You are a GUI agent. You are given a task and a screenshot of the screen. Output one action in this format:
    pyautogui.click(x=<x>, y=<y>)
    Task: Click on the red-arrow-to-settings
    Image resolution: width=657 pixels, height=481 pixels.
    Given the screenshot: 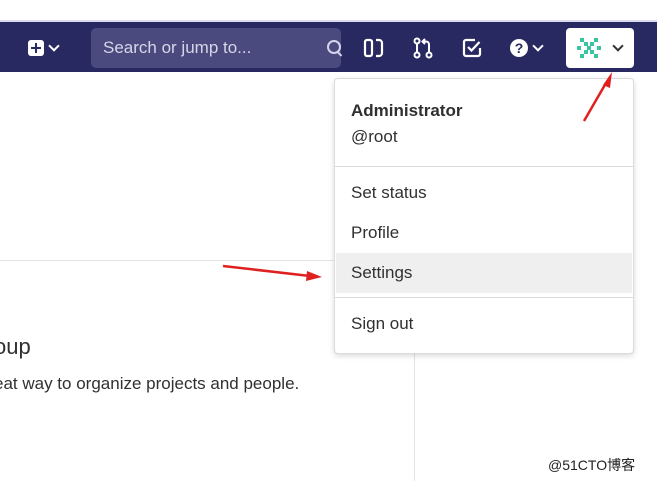 What is the action you would take?
    pyautogui.click(x=272, y=272)
    